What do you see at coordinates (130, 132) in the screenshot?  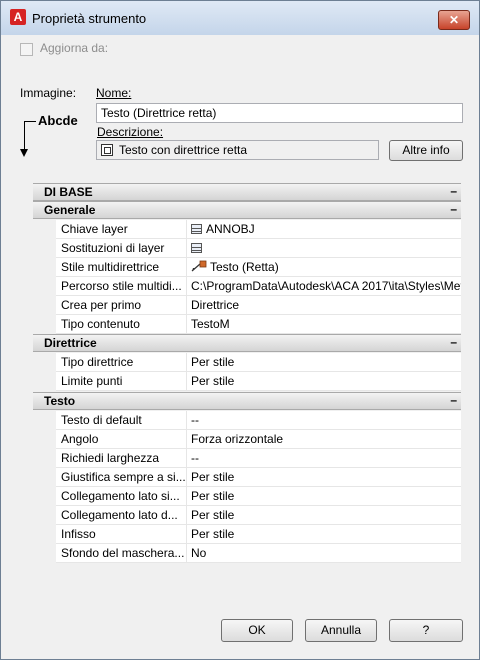 I see `description-label: Descrizione:` at bounding box center [130, 132].